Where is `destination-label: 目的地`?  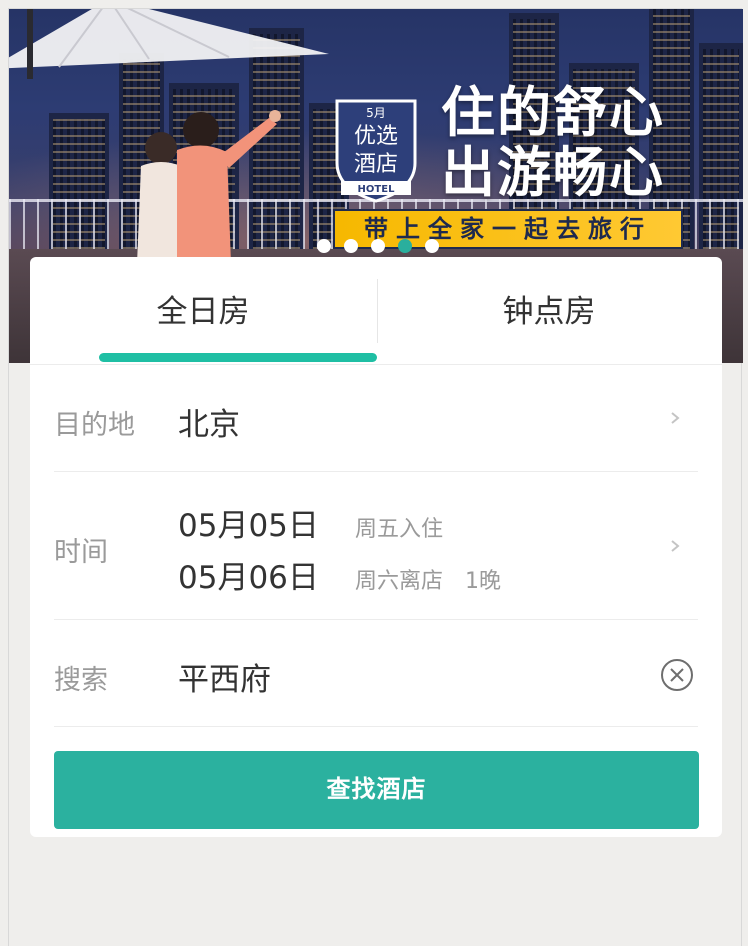 destination-label: 目的地 is located at coordinates (94, 425).